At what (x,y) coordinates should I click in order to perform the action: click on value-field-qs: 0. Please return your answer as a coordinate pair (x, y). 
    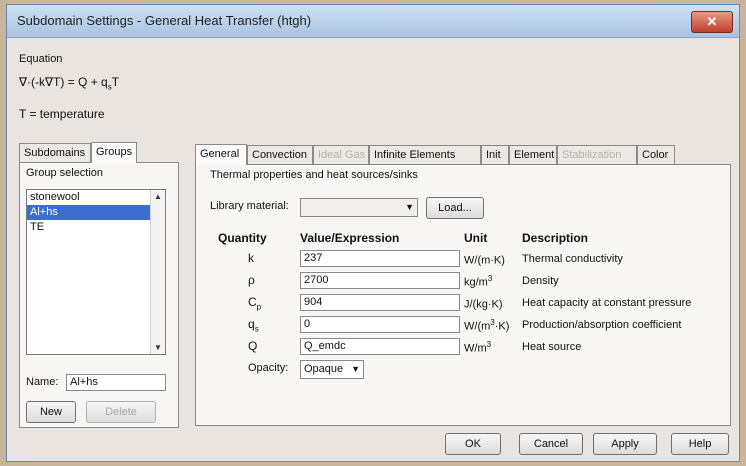
    Looking at the image, I should click on (380, 324).